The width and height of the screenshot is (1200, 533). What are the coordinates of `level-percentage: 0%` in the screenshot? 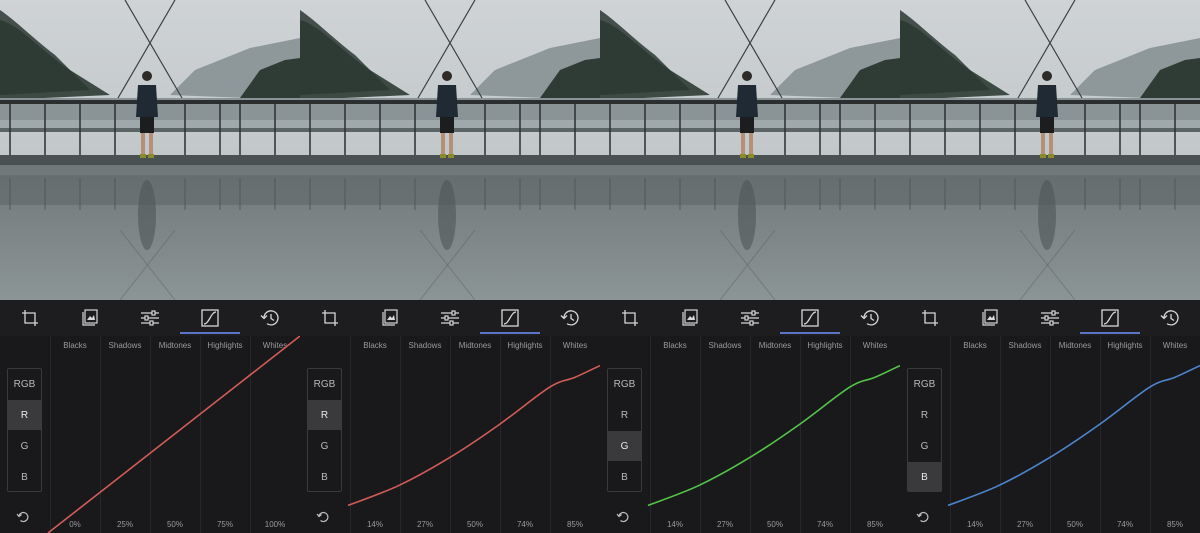 It's located at (75, 524).